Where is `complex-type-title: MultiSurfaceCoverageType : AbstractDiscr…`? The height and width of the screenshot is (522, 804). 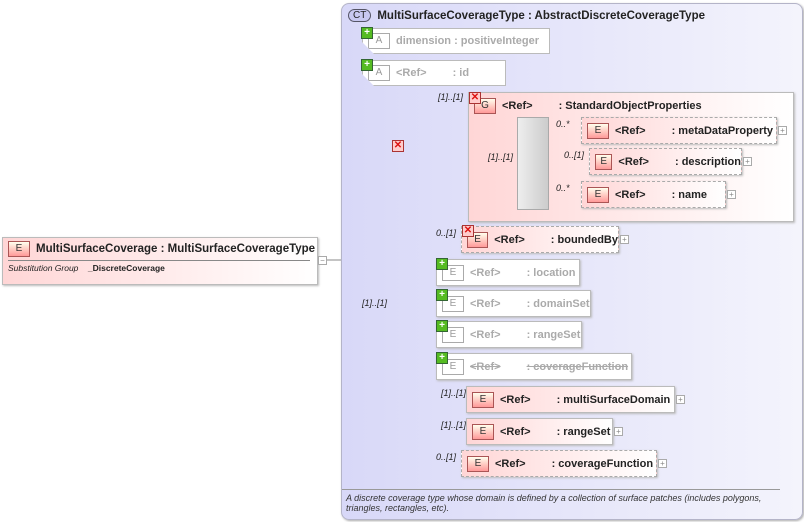
complex-type-title: MultiSurfaceCoverageType : AbstractDiscr… is located at coordinates (541, 15).